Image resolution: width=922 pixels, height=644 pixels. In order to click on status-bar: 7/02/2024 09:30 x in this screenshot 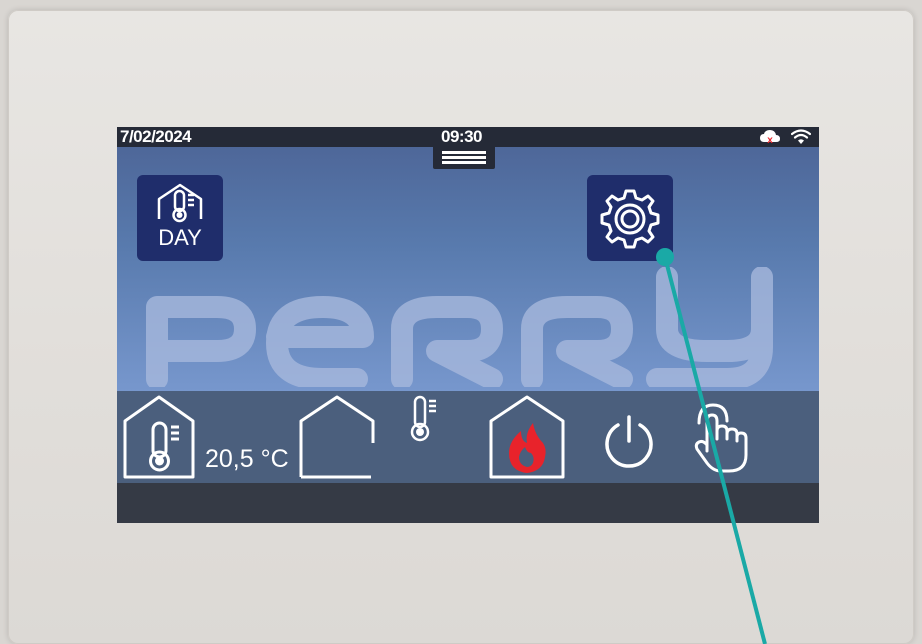, I will do `click(468, 137)`.